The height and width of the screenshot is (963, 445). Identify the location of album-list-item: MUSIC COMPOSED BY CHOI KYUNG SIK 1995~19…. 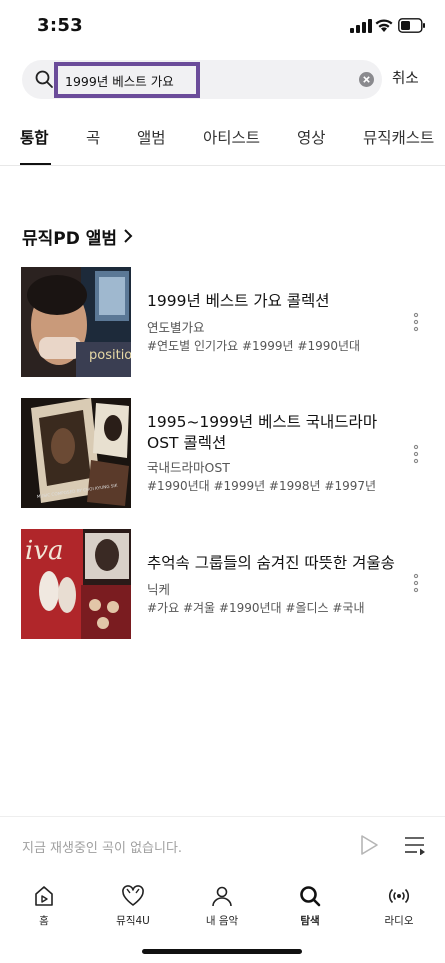
(222, 454).